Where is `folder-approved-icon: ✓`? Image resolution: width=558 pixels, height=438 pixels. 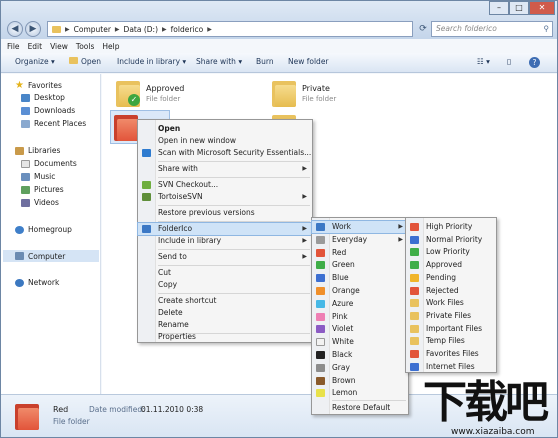 folder-approved-icon: ✓ is located at coordinates (128, 93).